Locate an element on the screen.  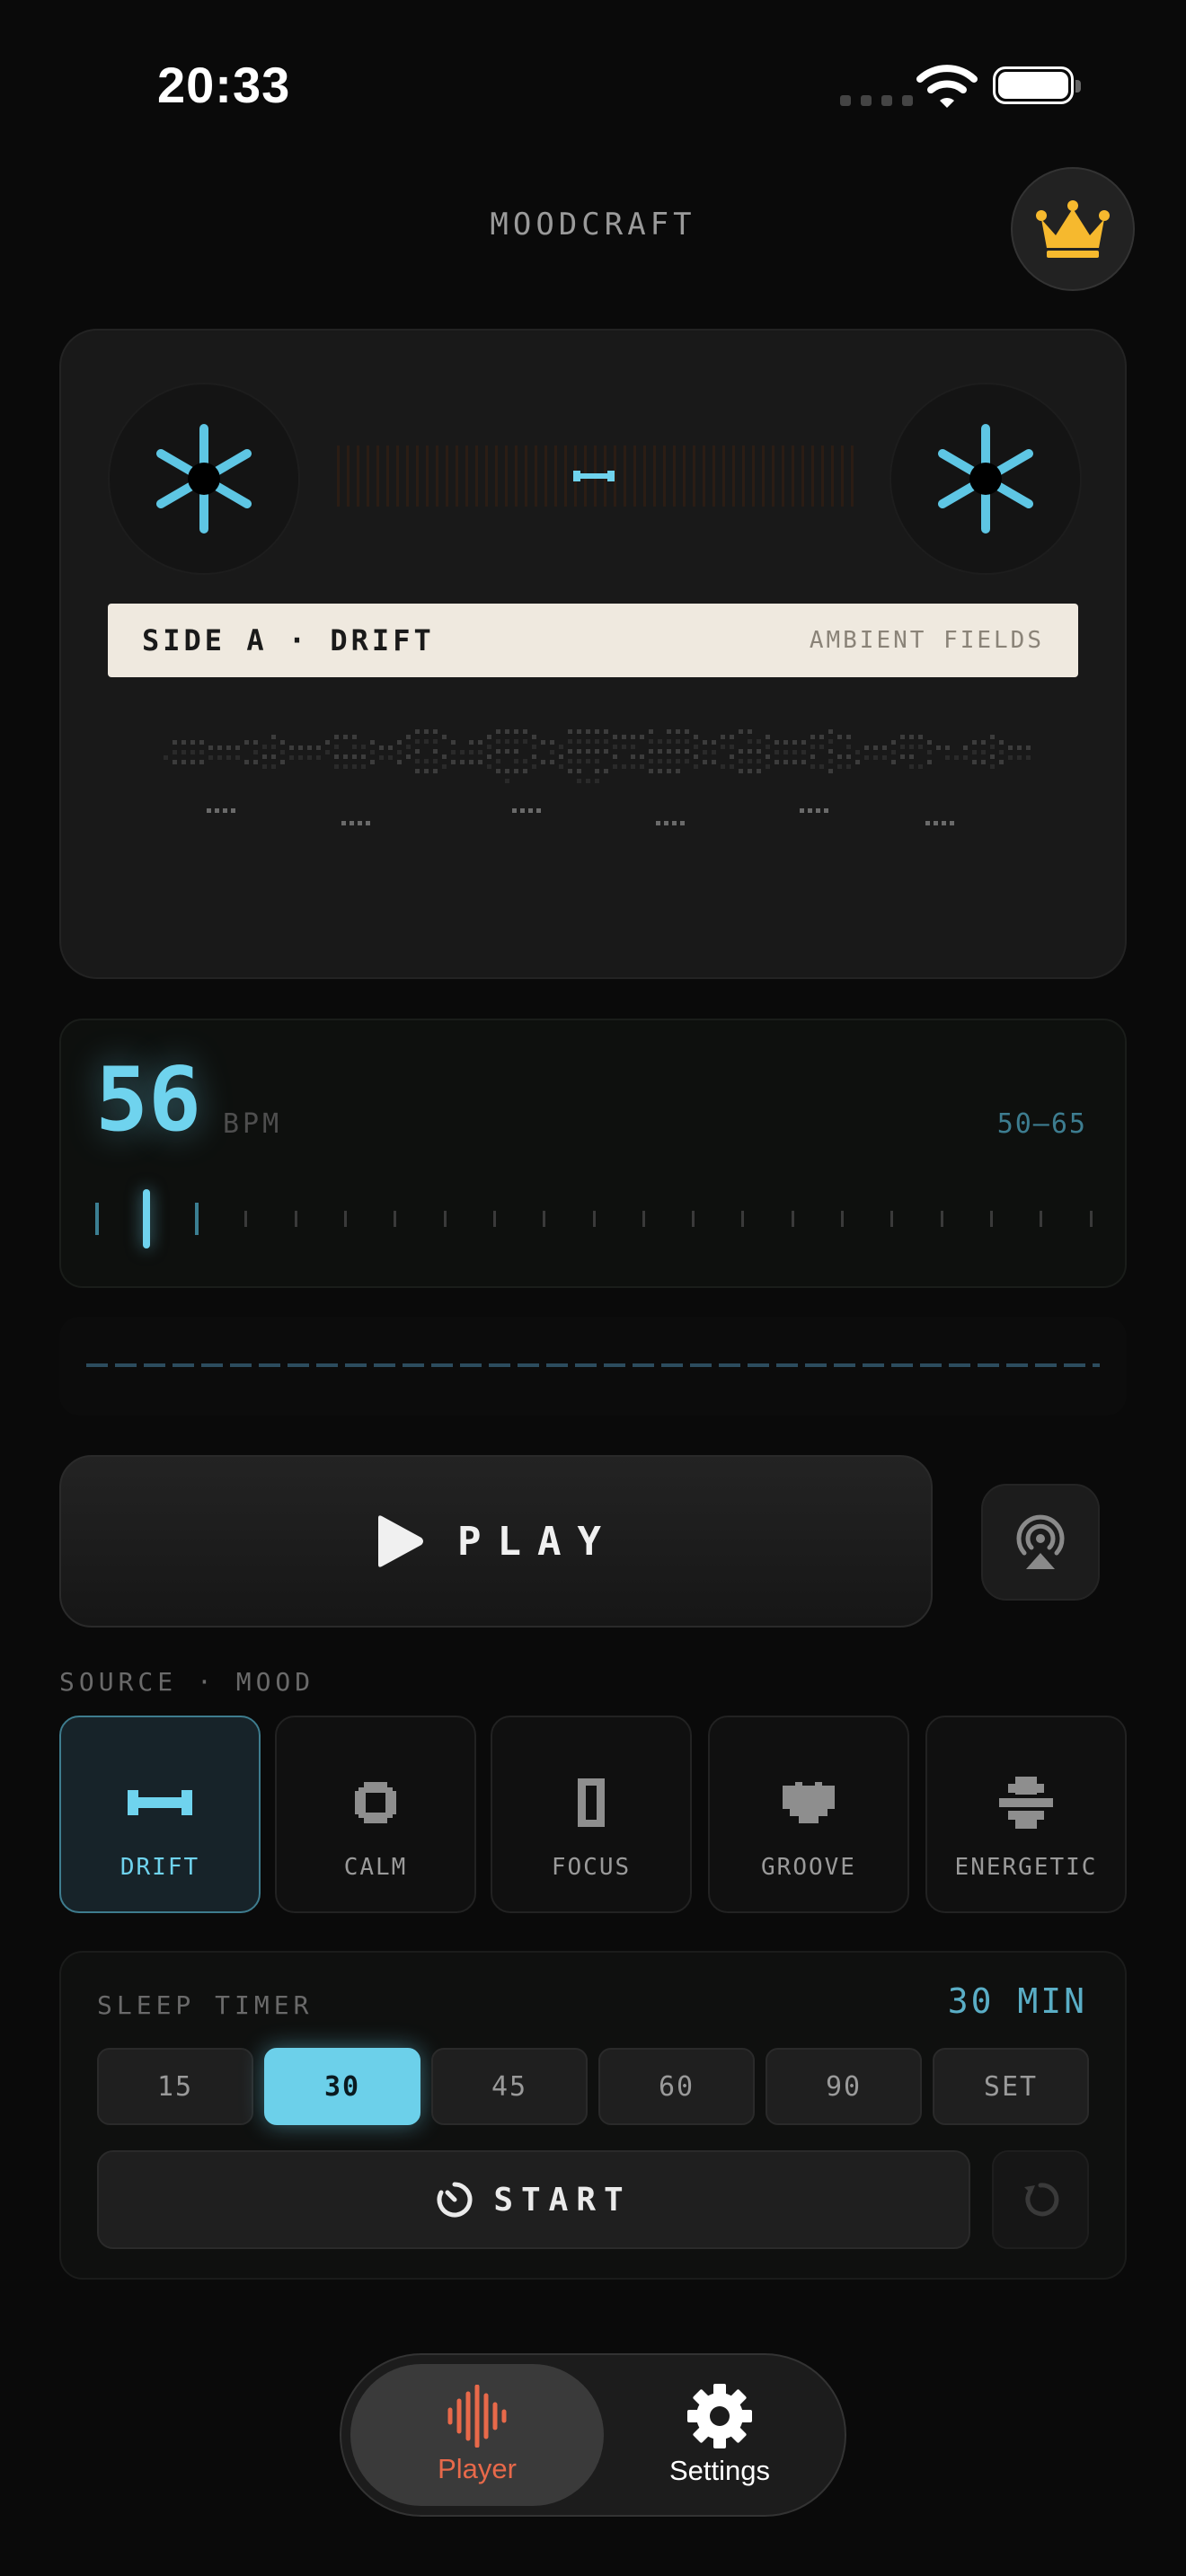
mood-focus: FOCUS is located at coordinates (591, 1814).